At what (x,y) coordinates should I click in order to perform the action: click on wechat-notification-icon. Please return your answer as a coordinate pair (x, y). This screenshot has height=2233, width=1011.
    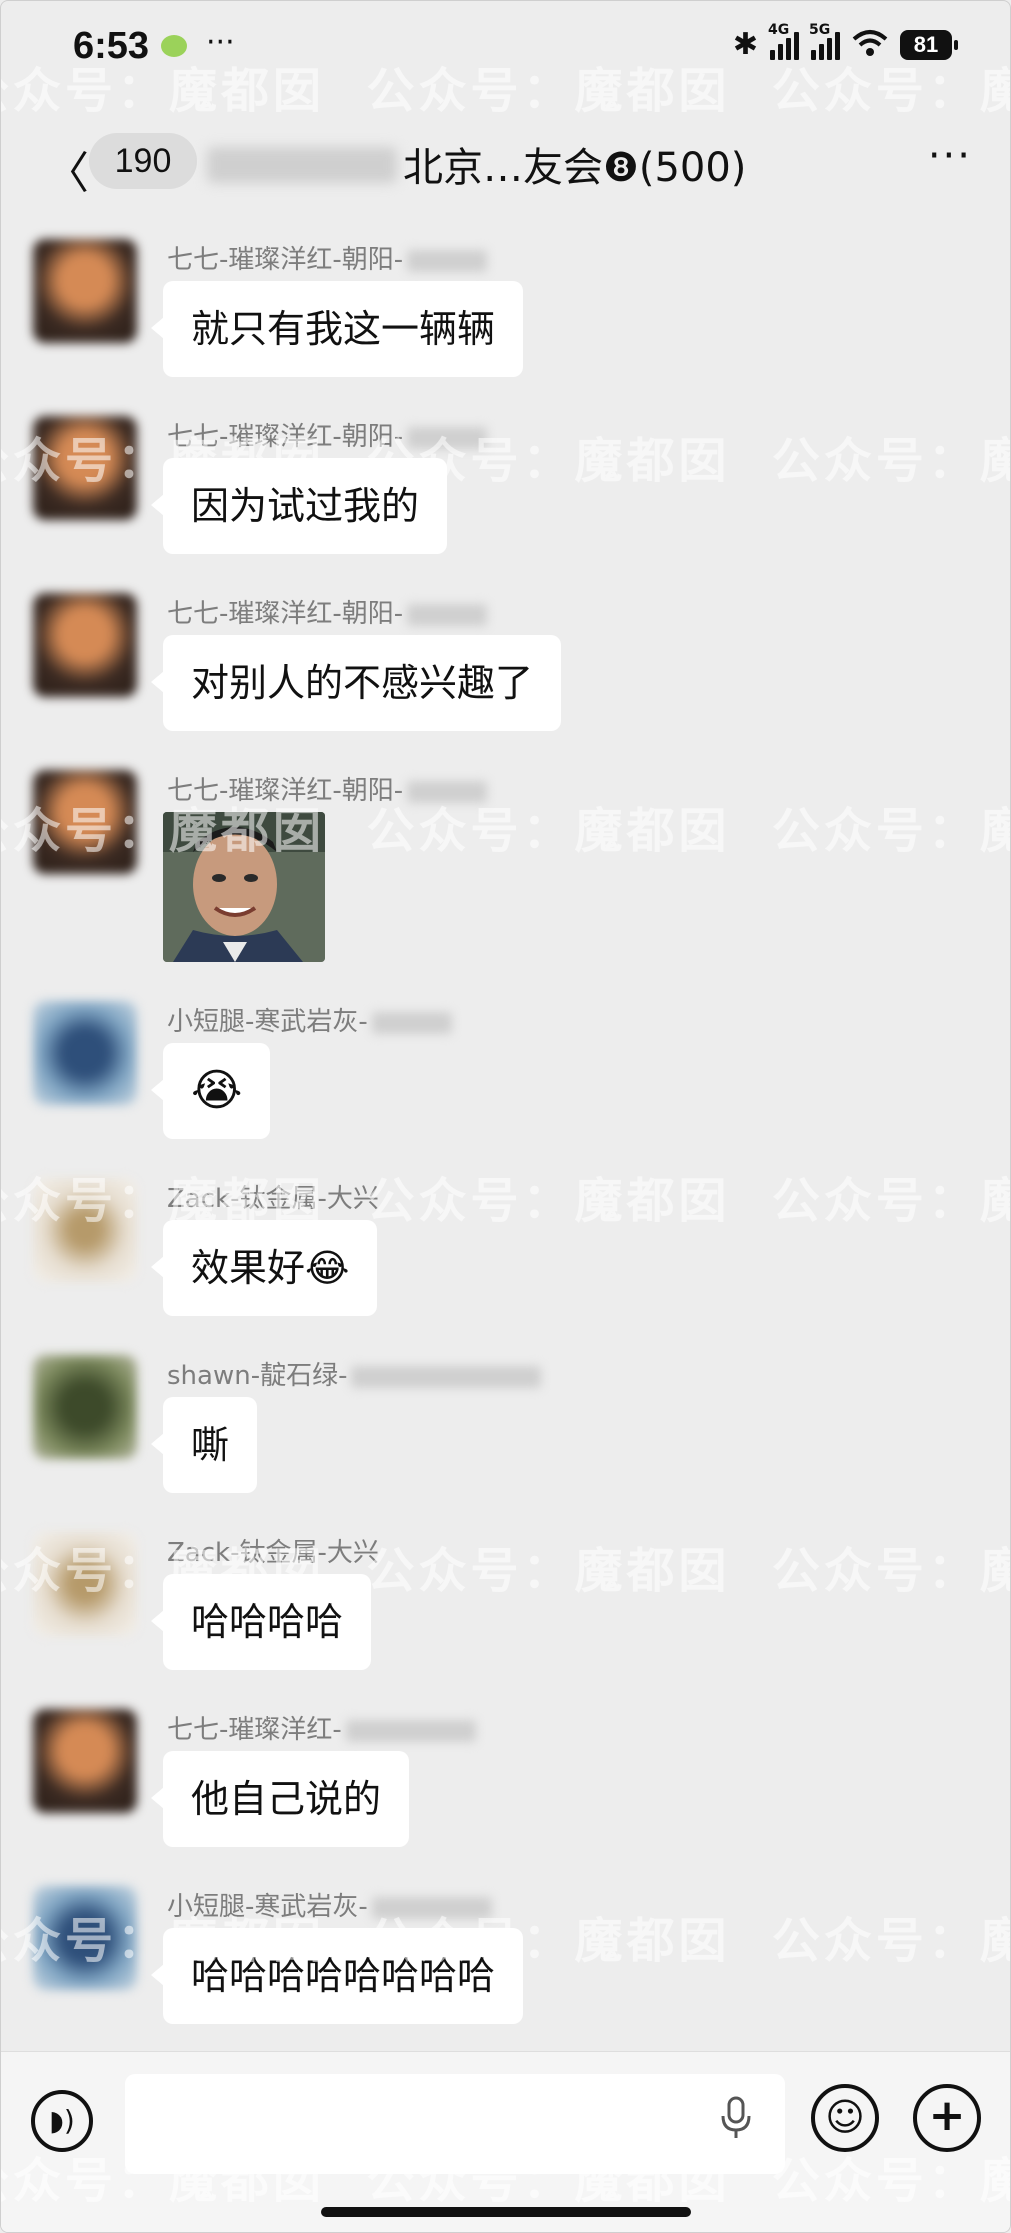
    Looking at the image, I should click on (174, 46).